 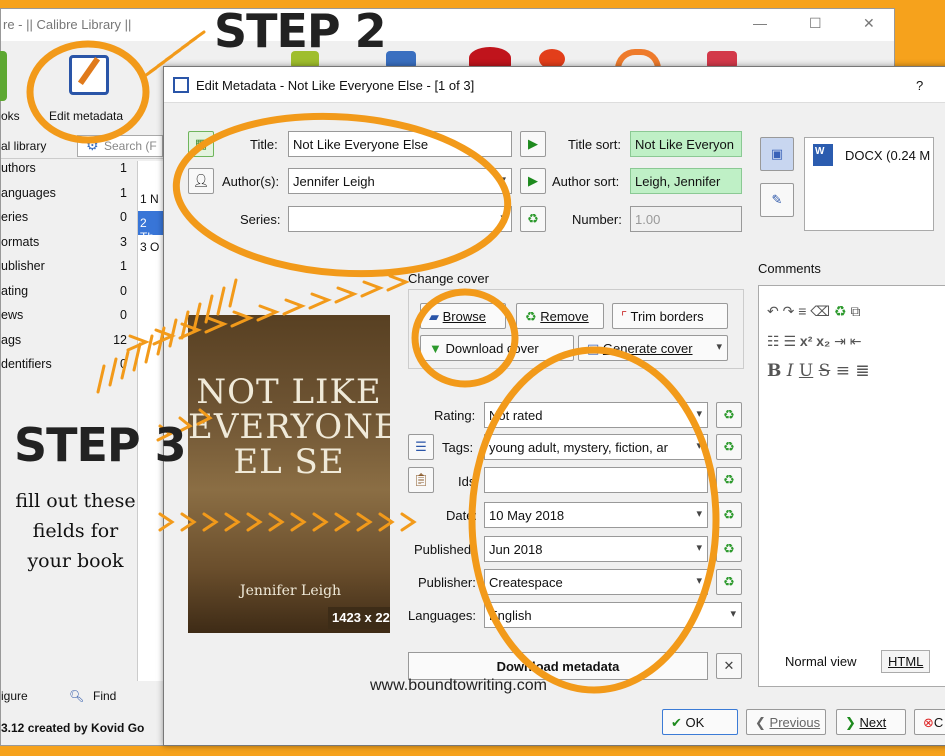 I want to click on note-line: fill out these, so click(x=75, y=501).